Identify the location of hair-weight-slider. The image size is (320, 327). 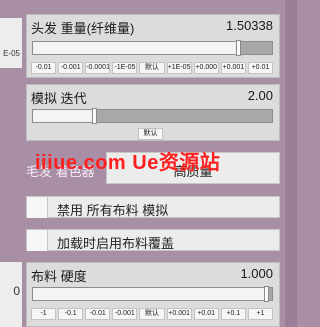
(152, 48).